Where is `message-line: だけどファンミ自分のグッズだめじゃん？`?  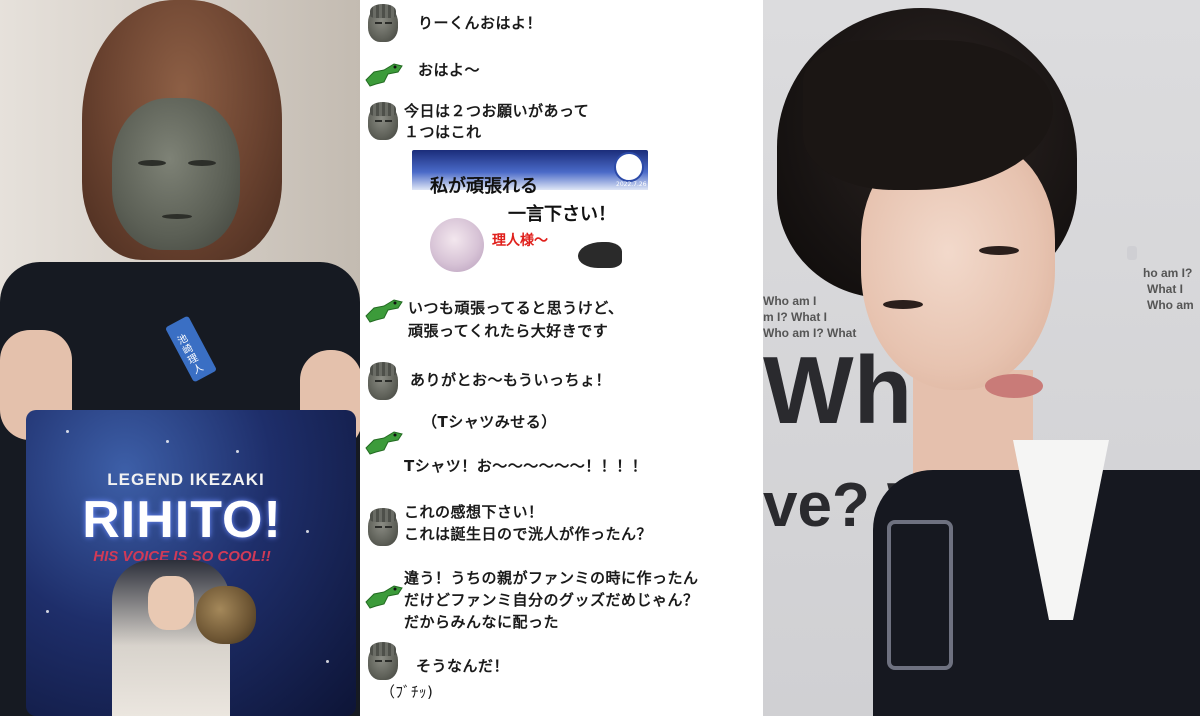
message-line: だけどファンミ自分のグッズだめじゃん？ is located at coordinates (551, 600).